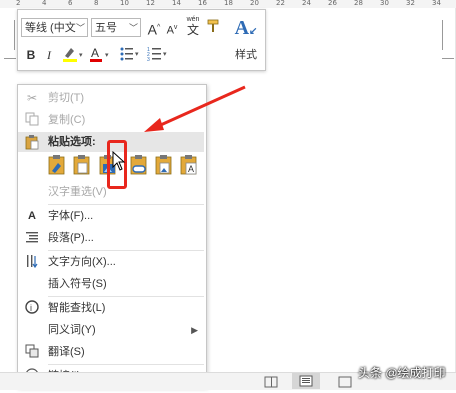 This screenshot has height=393, width=456. I want to click on font-color-icon: A ▾, so click(99, 54).